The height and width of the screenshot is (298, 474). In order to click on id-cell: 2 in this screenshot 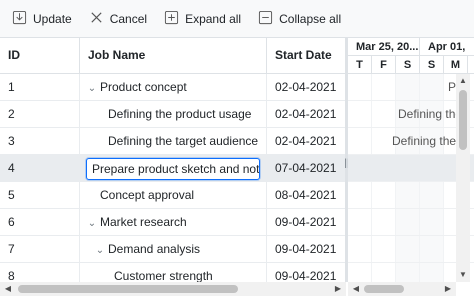, I will do `click(40, 114)`.